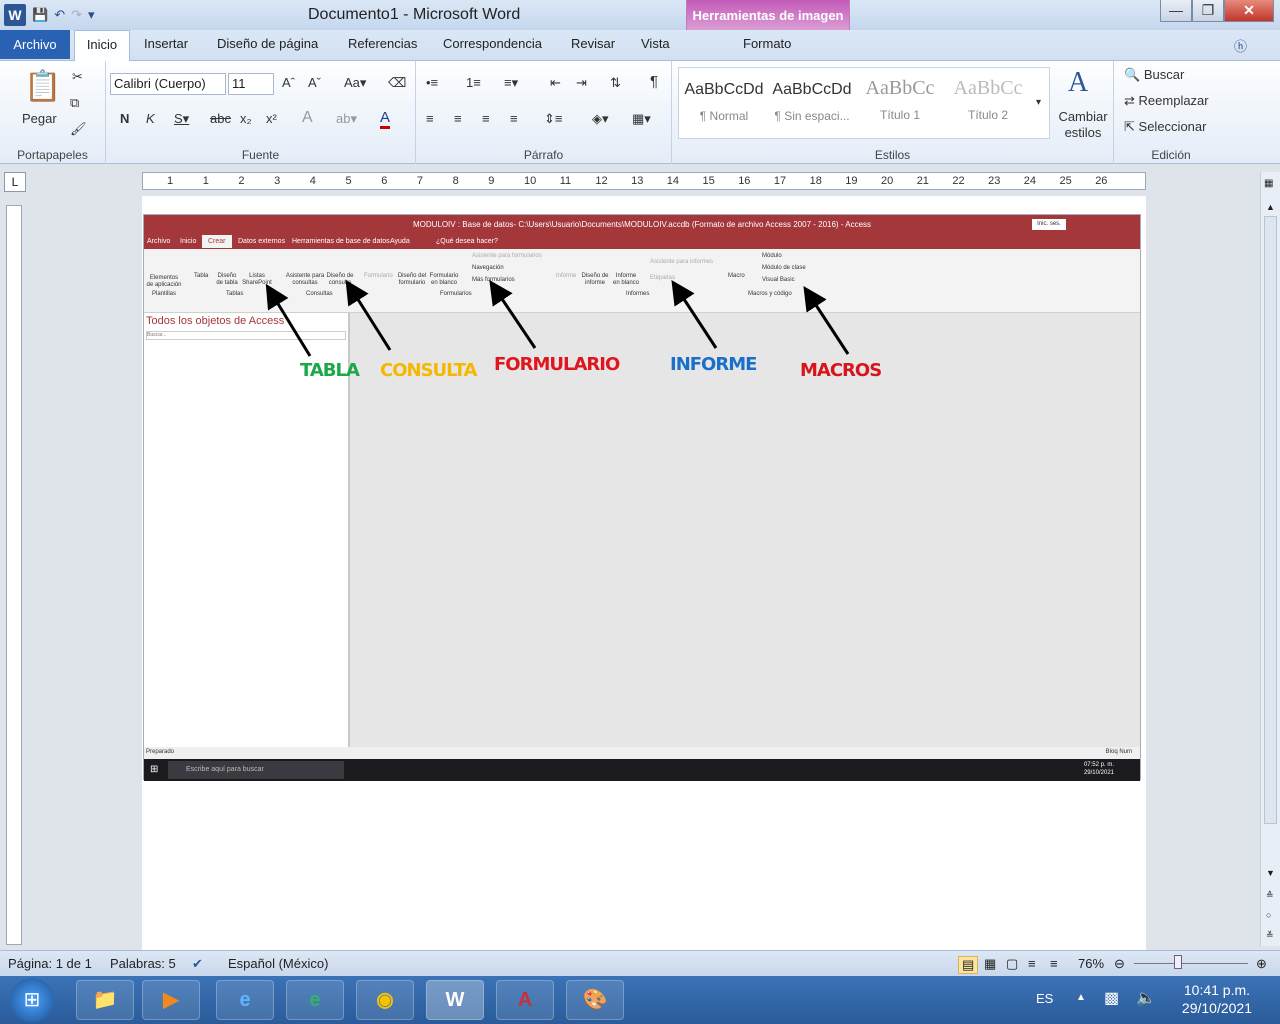 The height and width of the screenshot is (1024, 1280). What do you see at coordinates (1119, 964) in the screenshot?
I see `zoom-out-icon: ⊖` at bounding box center [1119, 964].